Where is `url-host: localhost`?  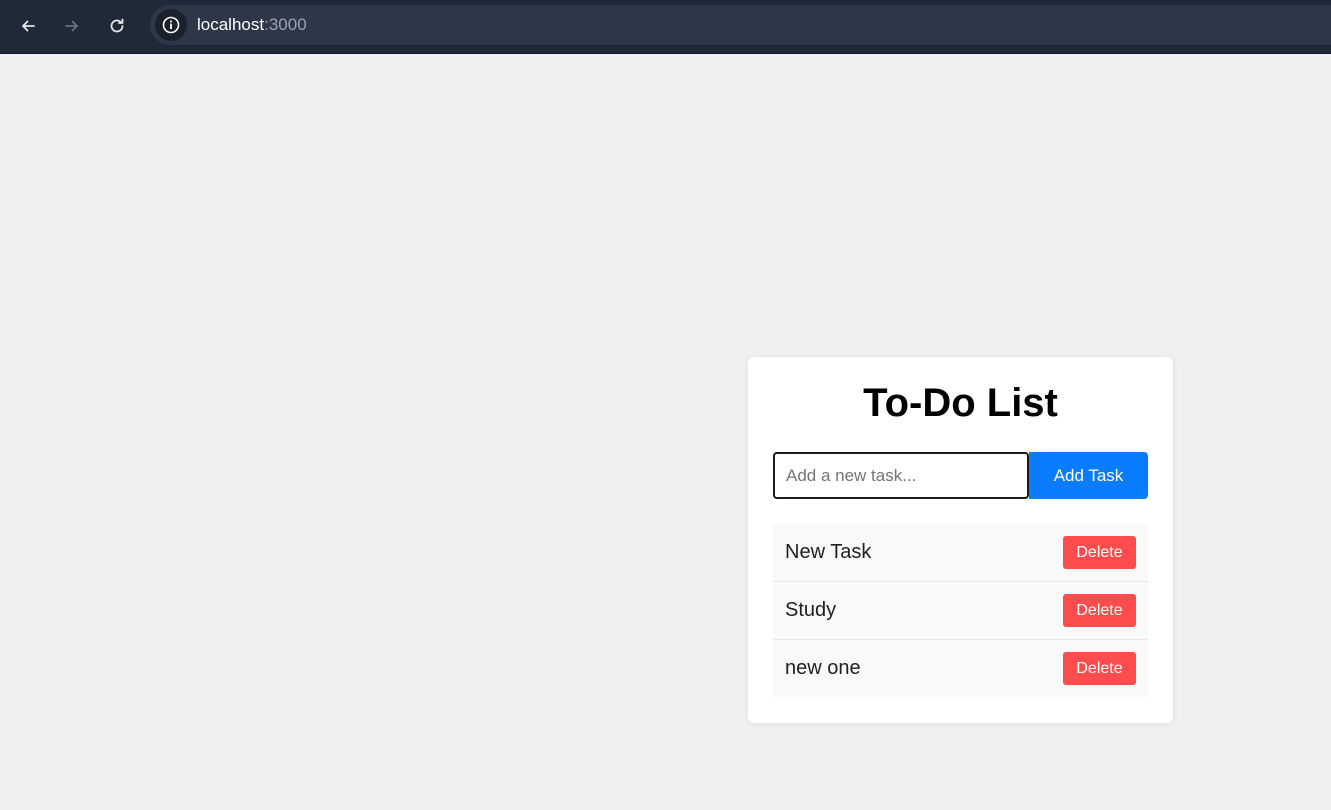 url-host: localhost is located at coordinates (231, 24).